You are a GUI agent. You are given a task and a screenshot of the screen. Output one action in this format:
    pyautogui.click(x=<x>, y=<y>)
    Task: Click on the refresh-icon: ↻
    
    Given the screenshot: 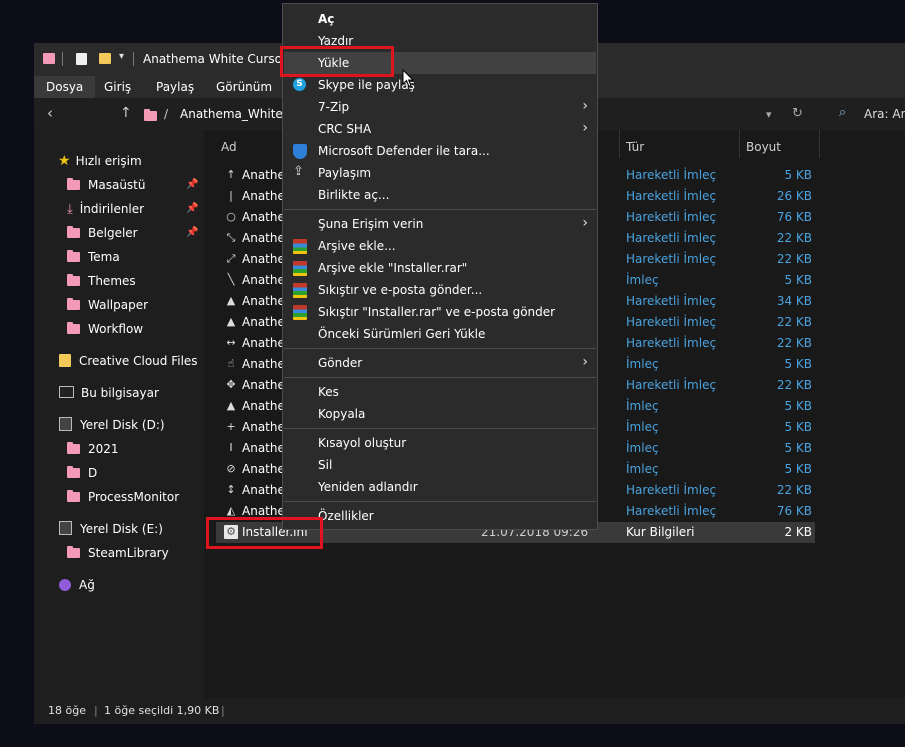 What is the action you would take?
    pyautogui.click(x=797, y=113)
    